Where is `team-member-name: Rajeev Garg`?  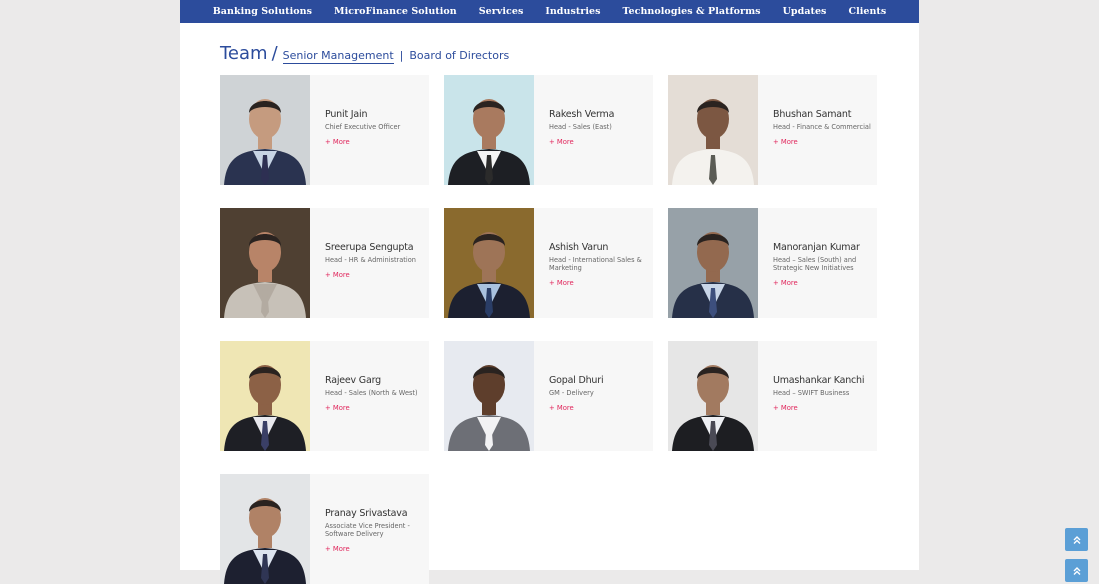
team-member-name: Rajeev Garg is located at coordinates (353, 380).